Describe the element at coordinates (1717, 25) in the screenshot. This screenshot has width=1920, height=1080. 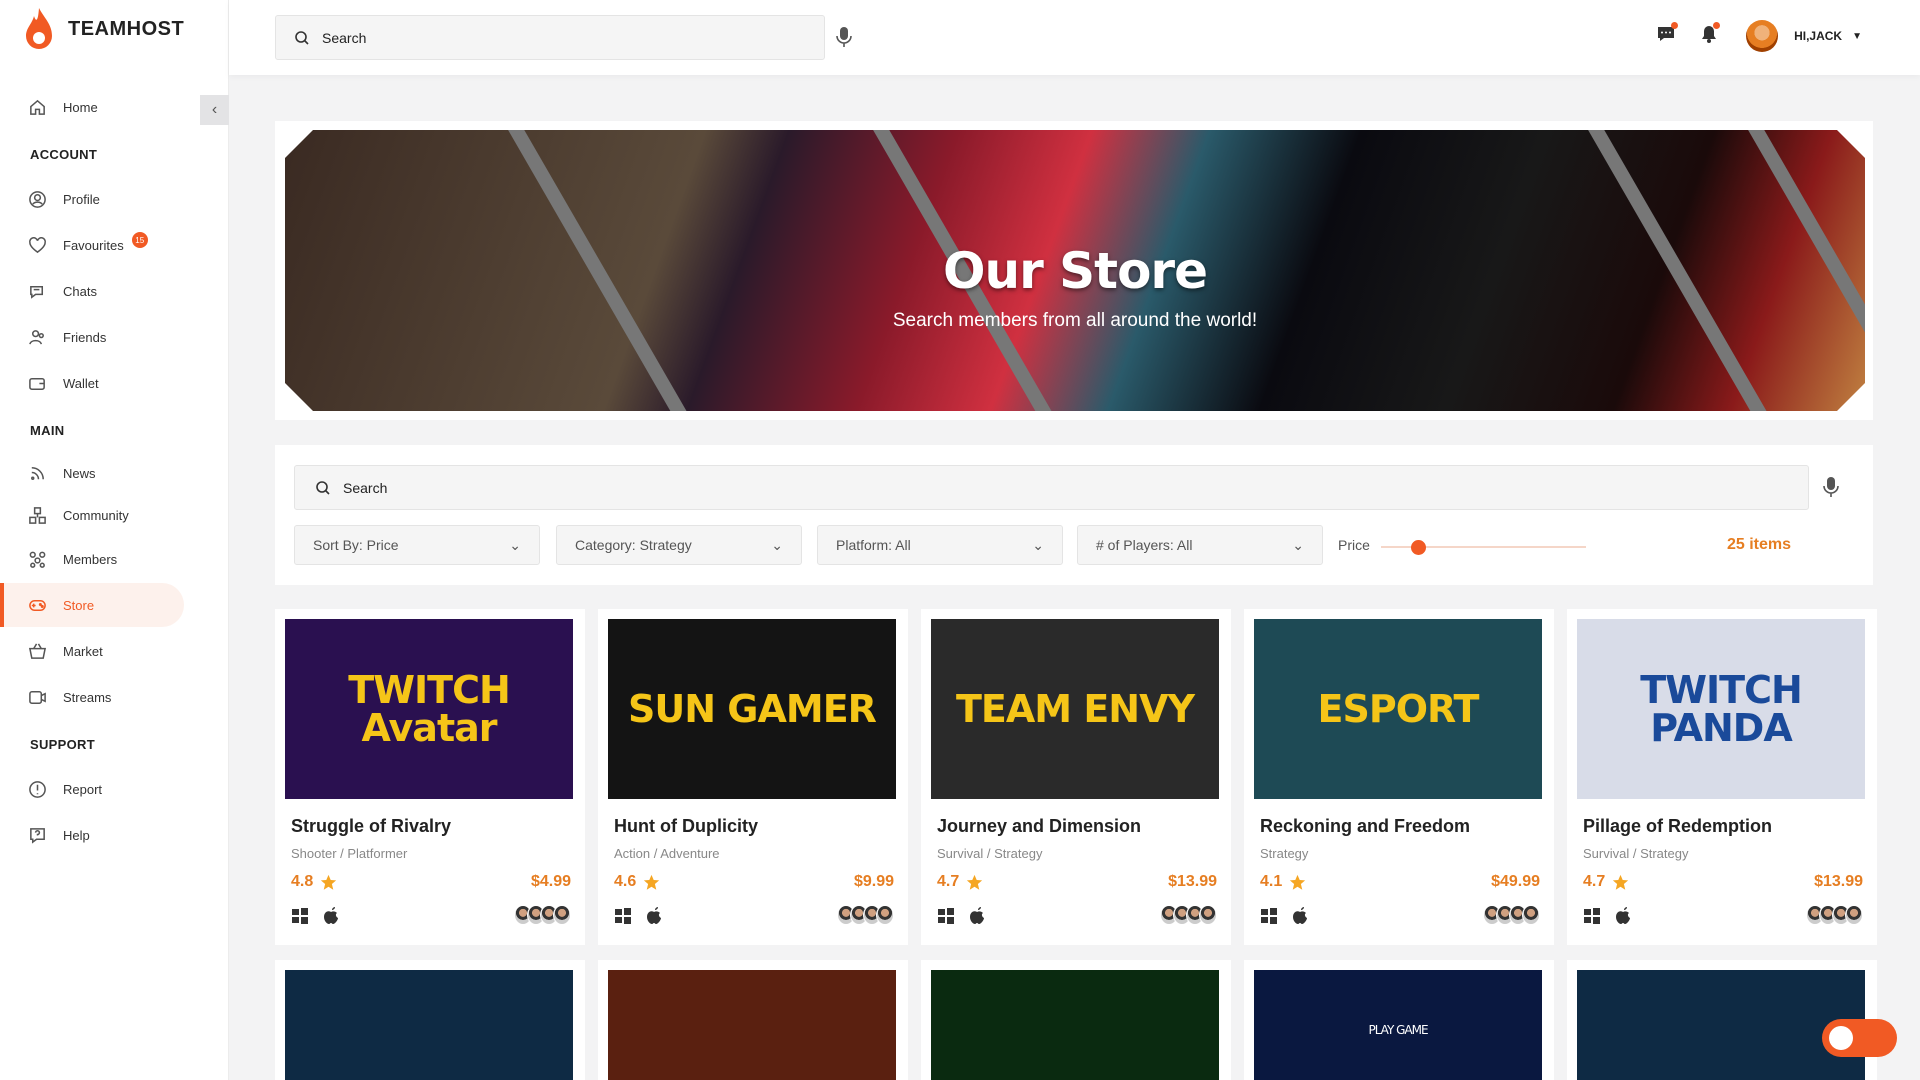
I see `notifications-indicator` at that location.